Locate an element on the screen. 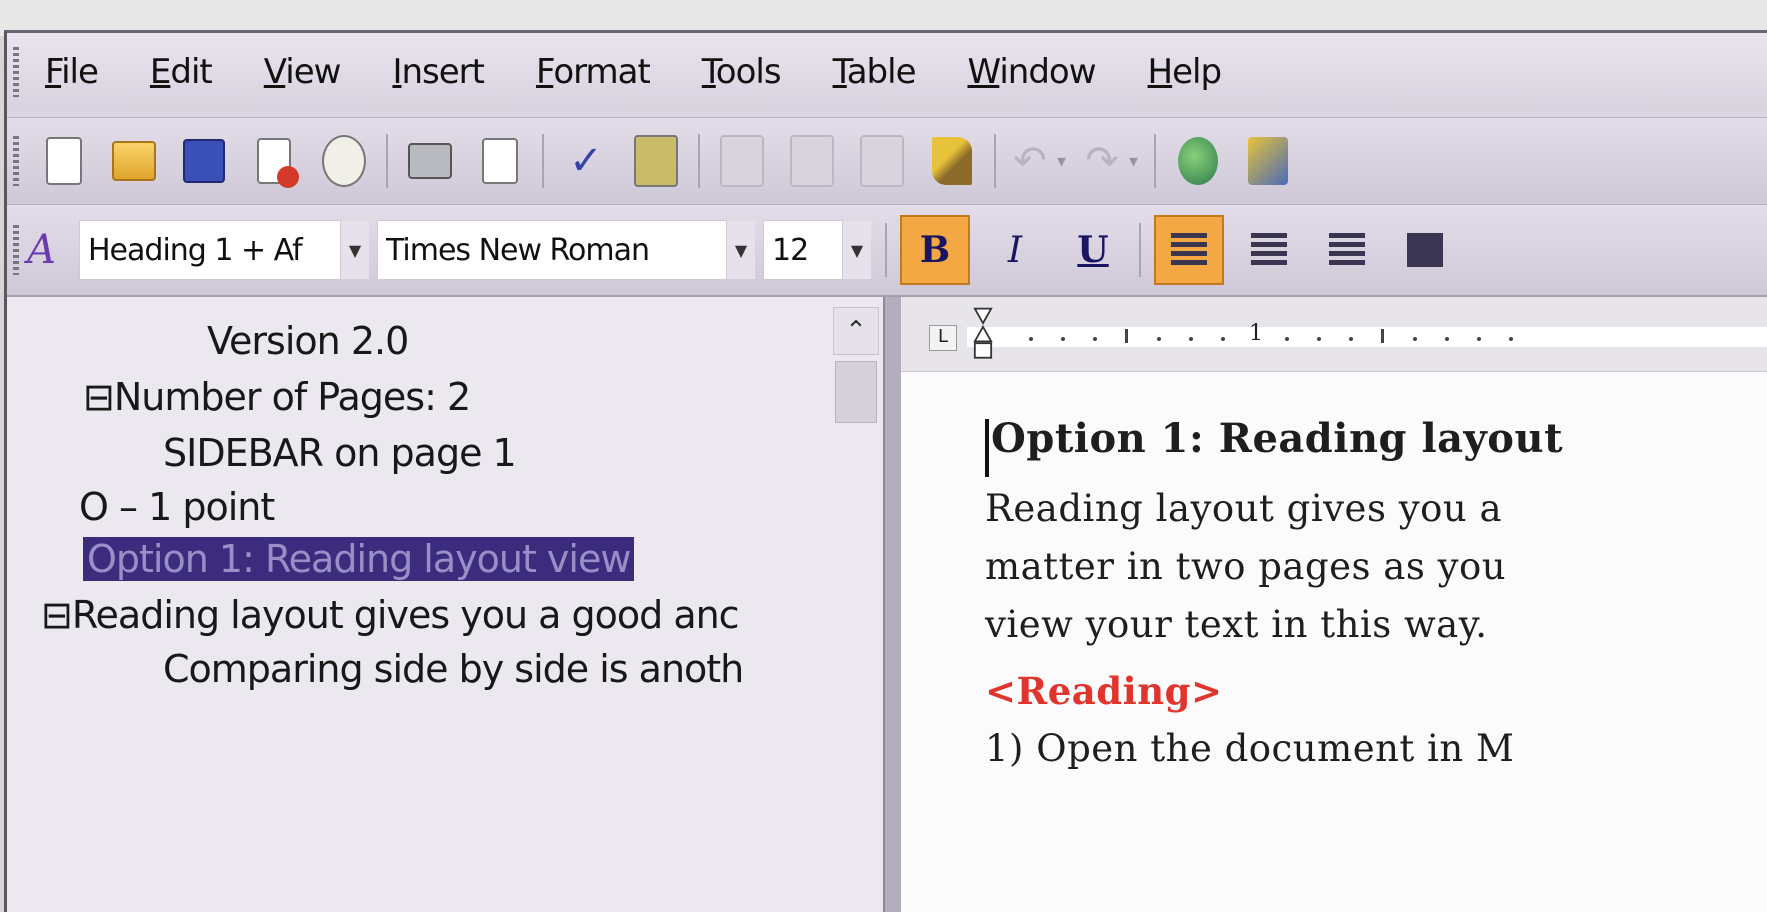  research-icon is located at coordinates (656, 161).